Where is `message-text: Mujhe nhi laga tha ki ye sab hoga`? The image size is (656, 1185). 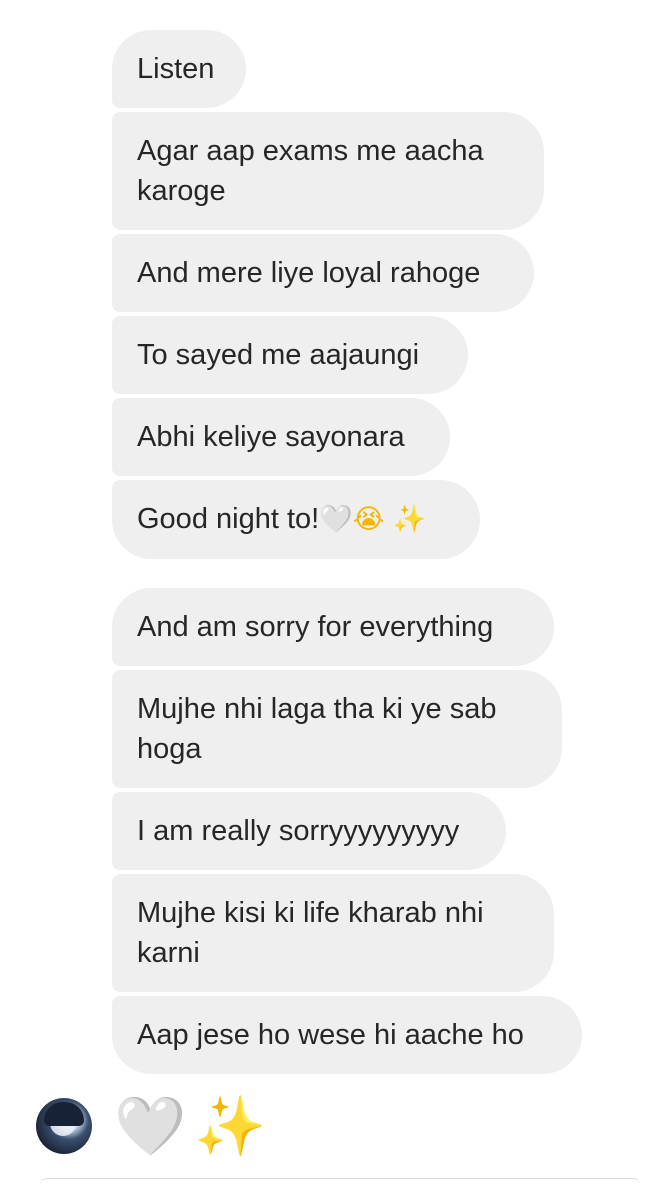
message-text: Mujhe nhi laga tha ki ye sab hoga is located at coordinates (317, 729).